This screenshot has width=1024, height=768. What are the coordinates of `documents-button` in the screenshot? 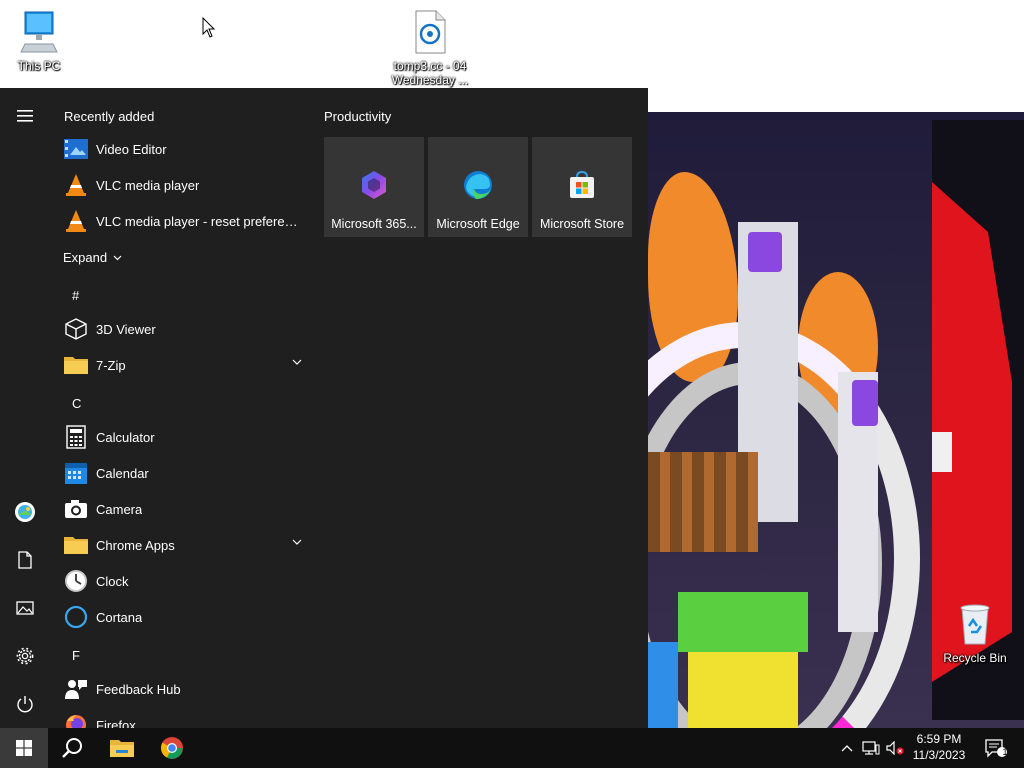 It's located at (25, 560).